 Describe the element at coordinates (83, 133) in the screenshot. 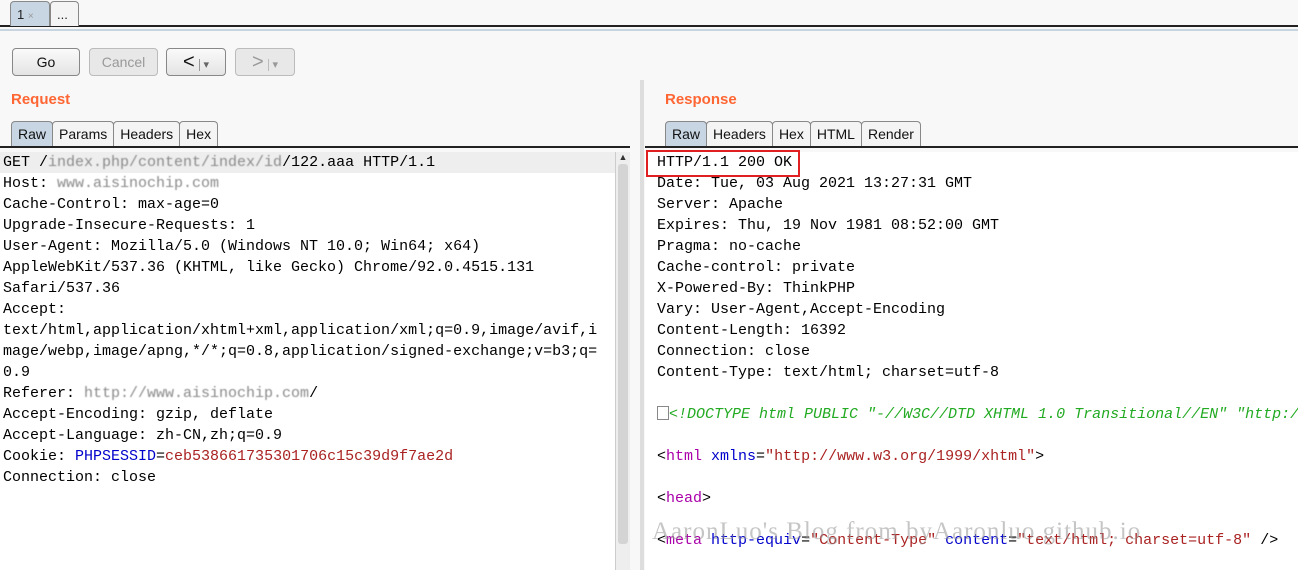

I see `tab-params: Params` at that location.